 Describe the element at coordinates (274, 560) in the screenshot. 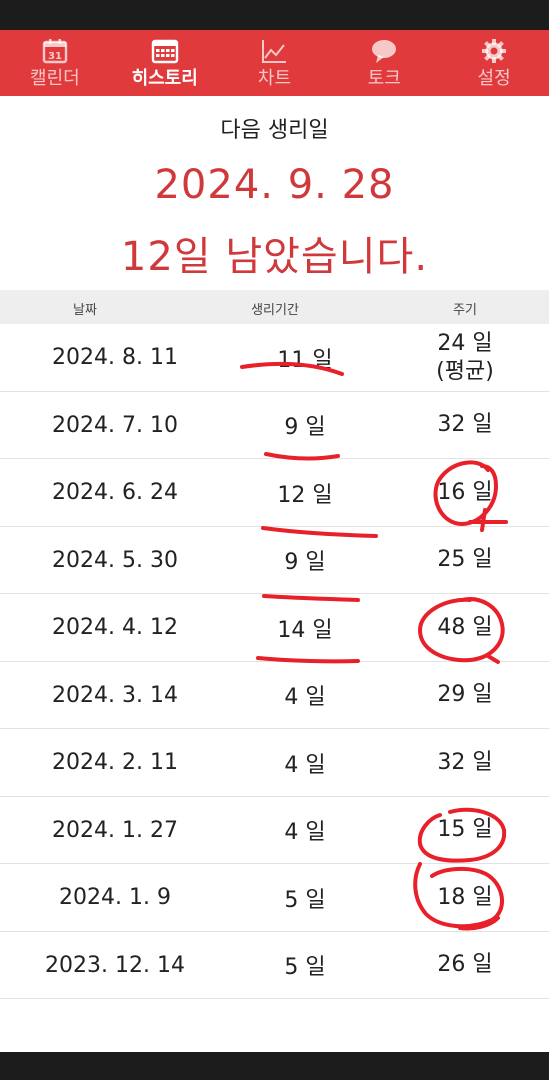

I see `table-row: 2024. 5. 30 9 일 25 일` at that location.